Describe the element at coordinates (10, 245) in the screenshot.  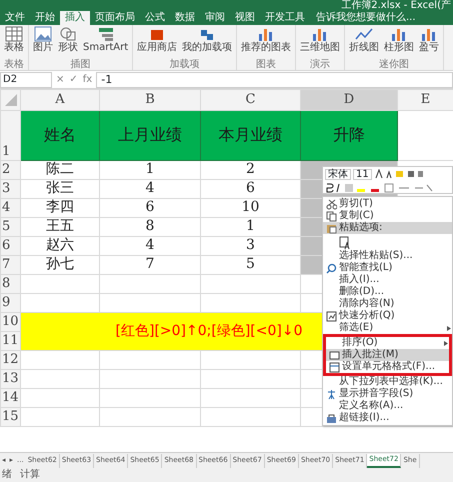
I see `row-number: 6` at that location.